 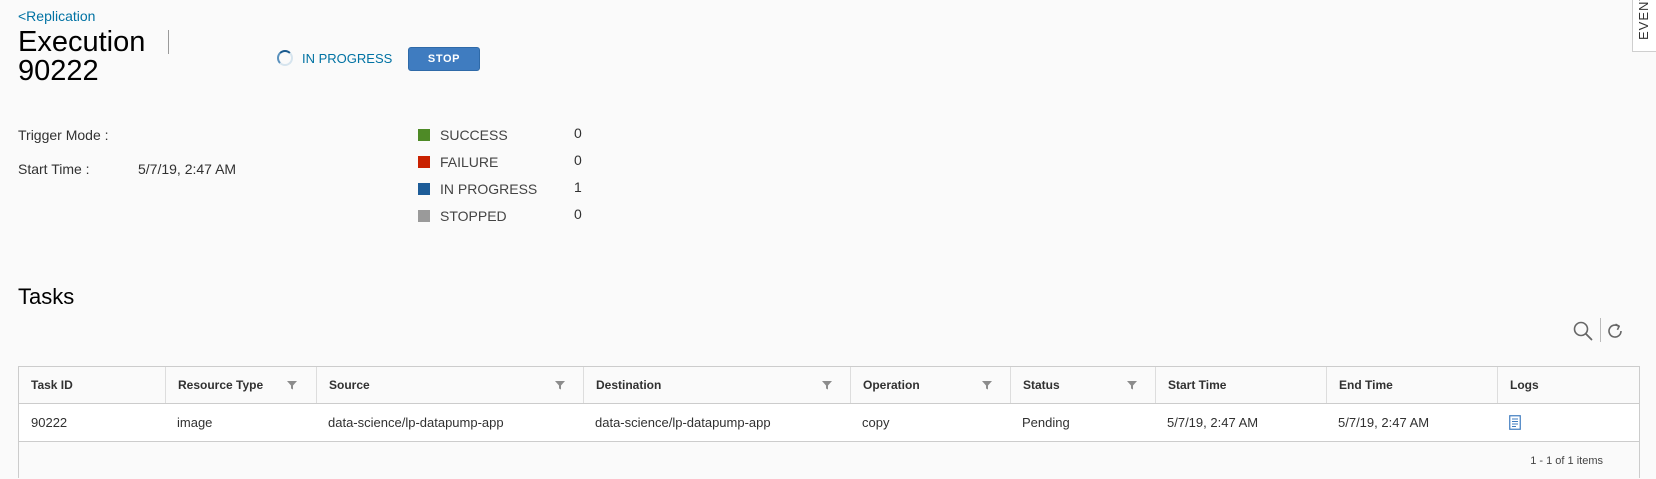 What do you see at coordinates (629, 385) in the screenshot?
I see `column-label: Destination` at bounding box center [629, 385].